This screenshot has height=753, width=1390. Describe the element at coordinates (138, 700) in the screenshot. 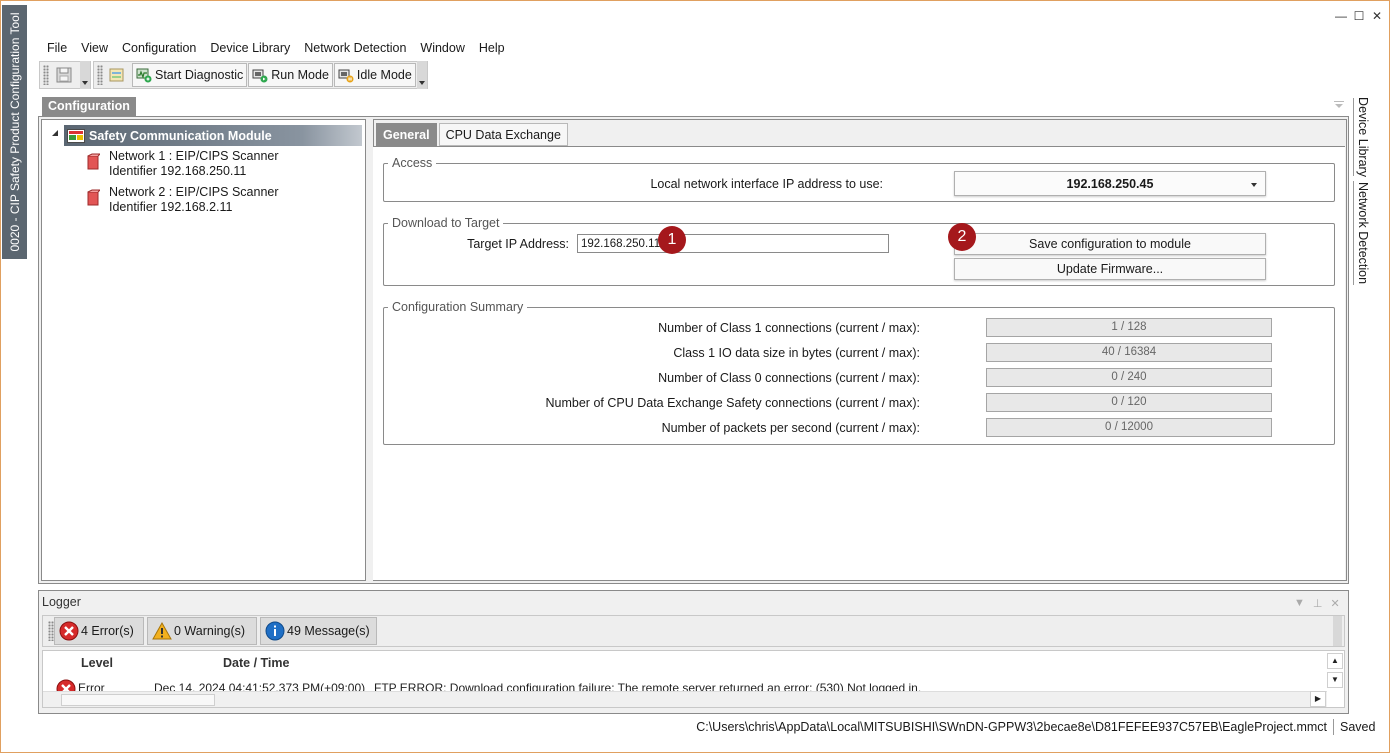

I see `scrollbar-thumb` at that location.